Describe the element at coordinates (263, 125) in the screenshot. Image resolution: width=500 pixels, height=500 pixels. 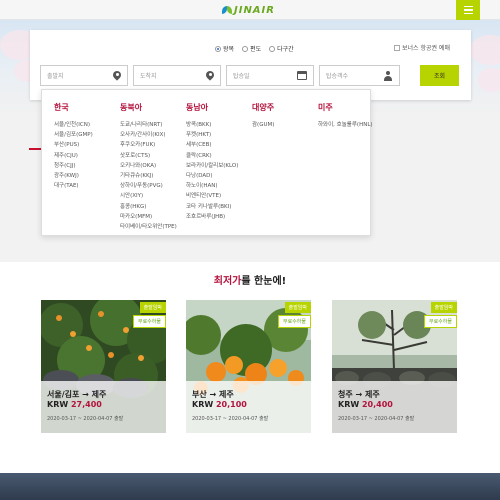
I see `city-option: 괌(GUM)` at that location.